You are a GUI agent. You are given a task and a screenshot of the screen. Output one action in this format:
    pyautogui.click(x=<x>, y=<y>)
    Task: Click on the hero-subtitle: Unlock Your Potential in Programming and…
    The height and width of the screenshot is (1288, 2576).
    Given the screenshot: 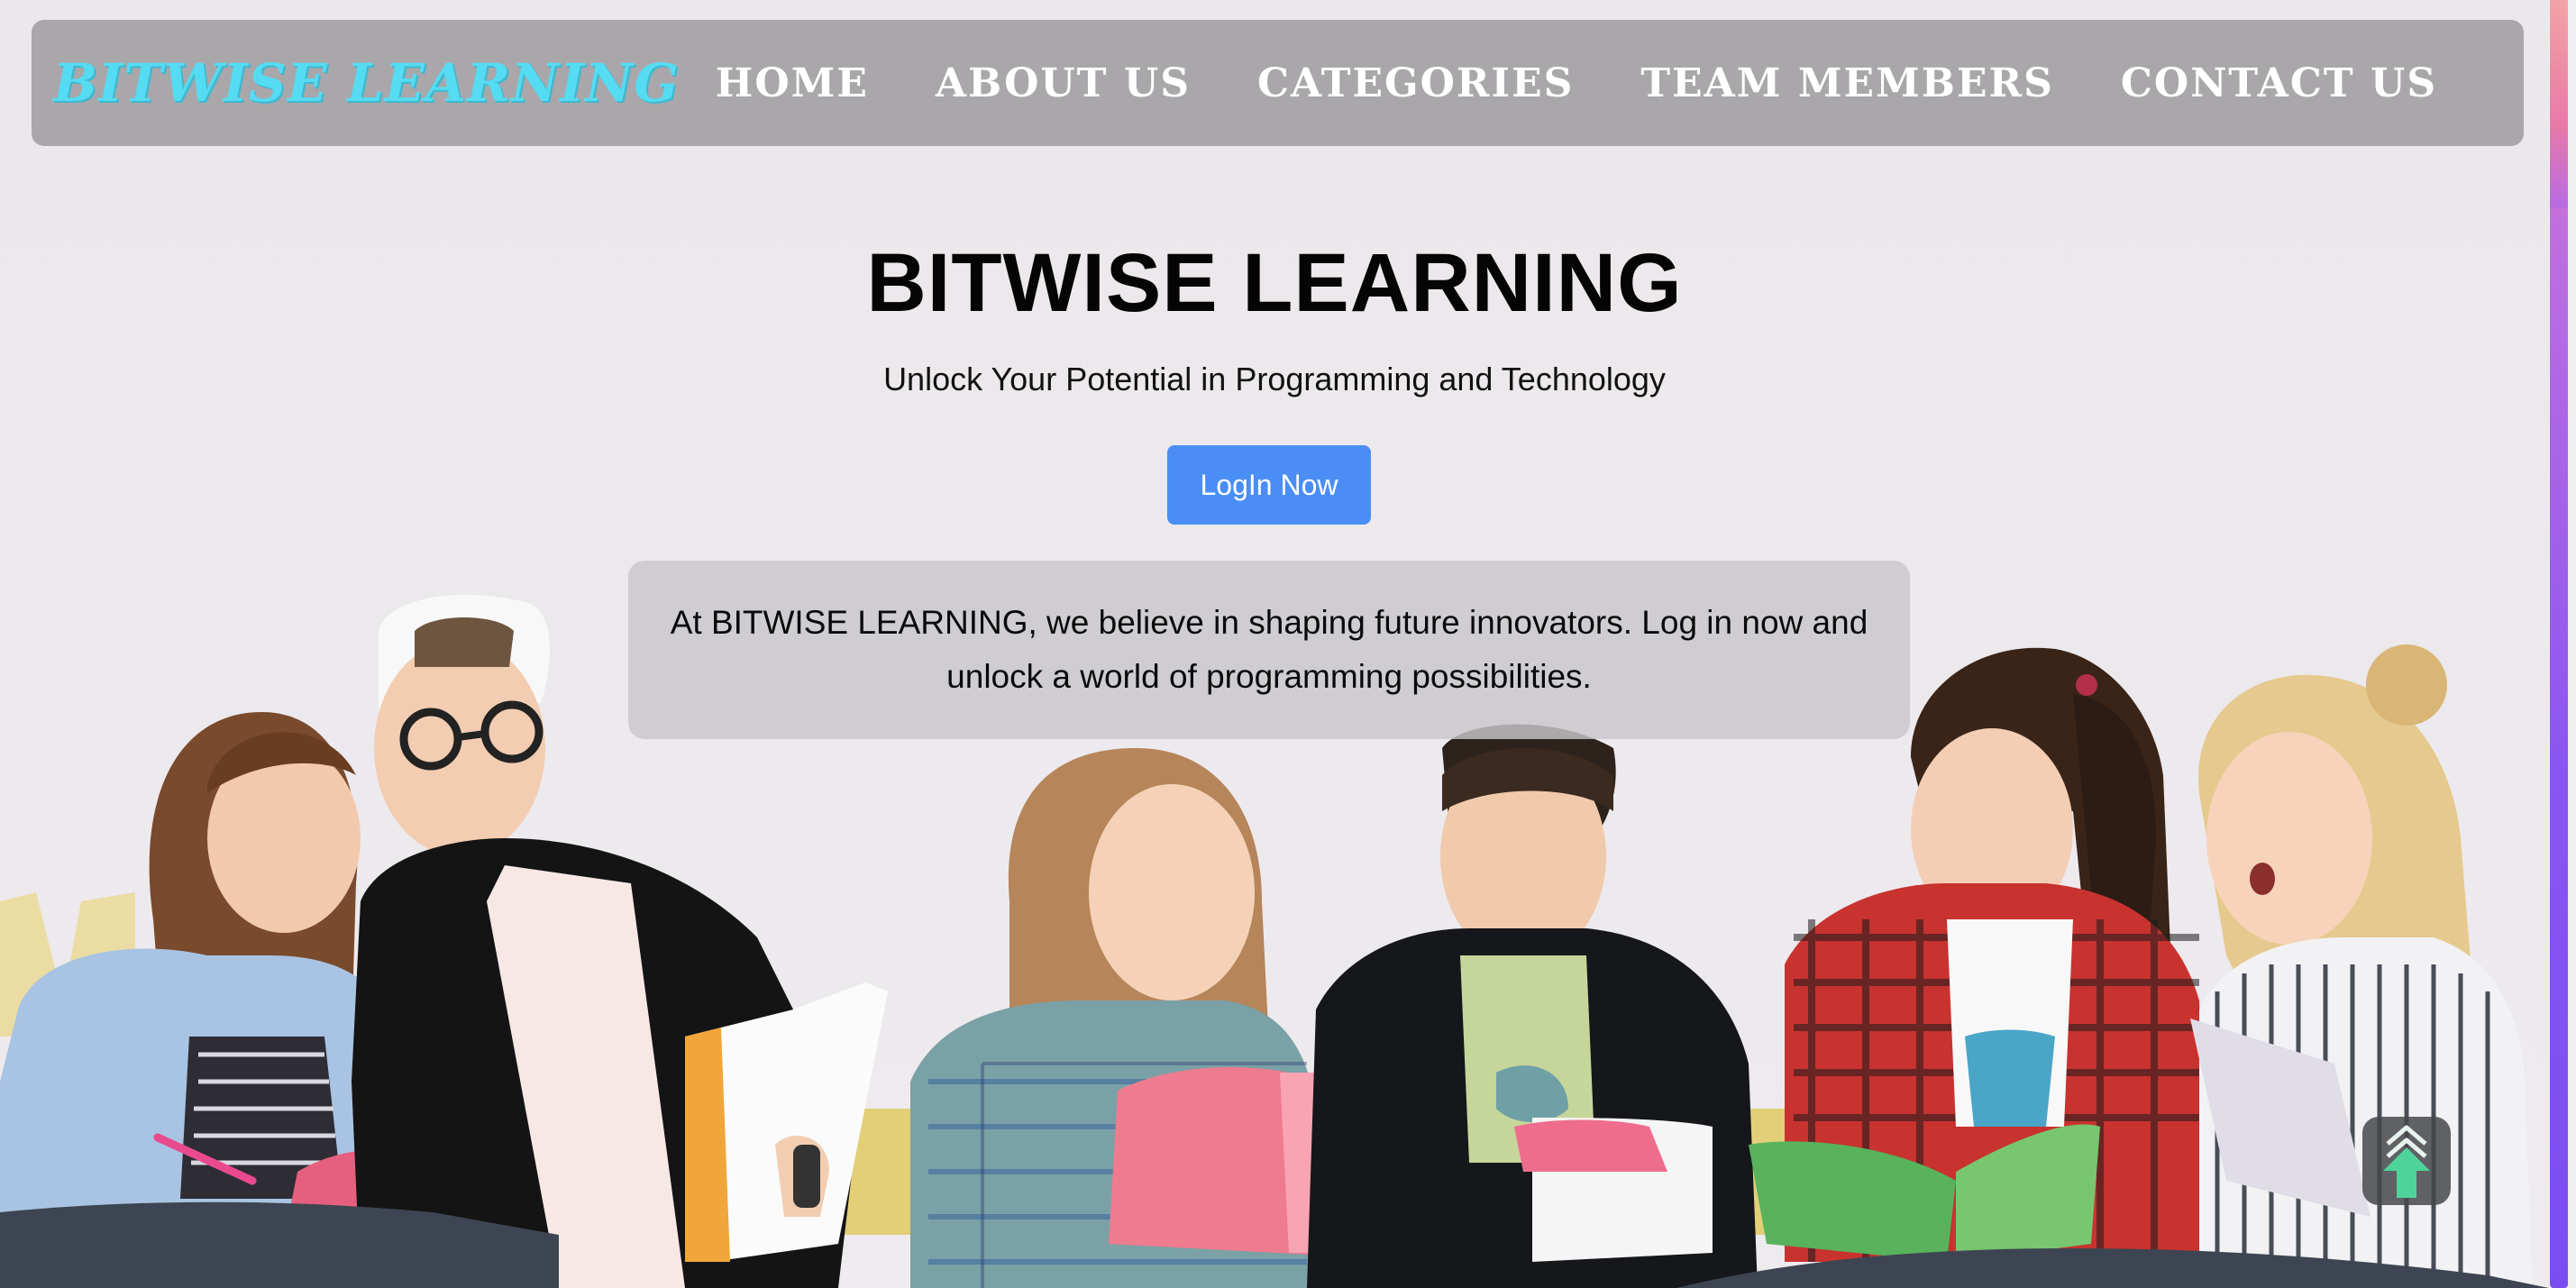 What is the action you would take?
    pyautogui.click(x=1274, y=379)
    